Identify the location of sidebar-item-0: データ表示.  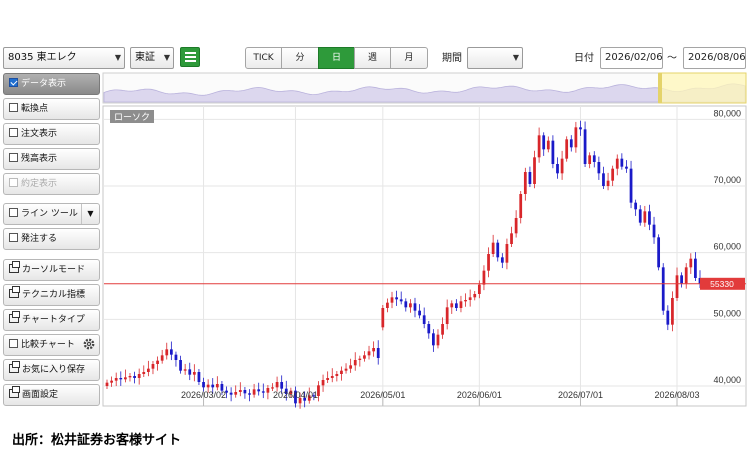
(51, 84).